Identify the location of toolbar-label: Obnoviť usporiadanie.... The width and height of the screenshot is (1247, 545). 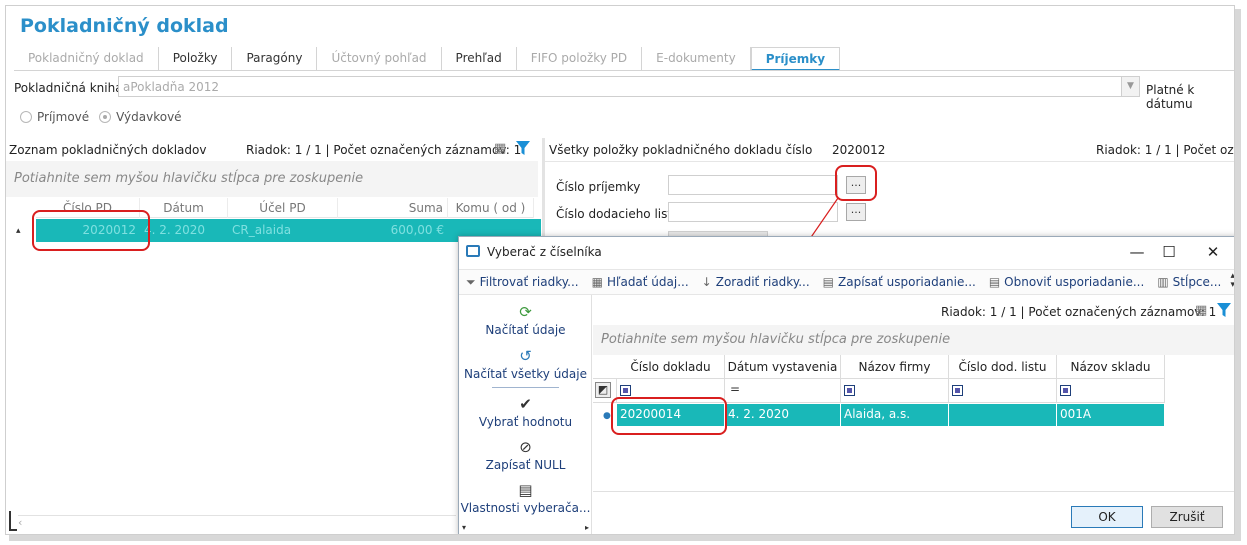
(1074, 282).